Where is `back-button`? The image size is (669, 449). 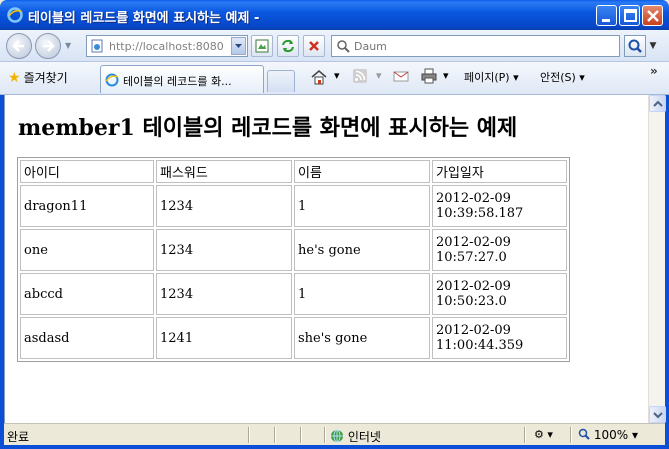
back-button is located at coordinates (19, 46).